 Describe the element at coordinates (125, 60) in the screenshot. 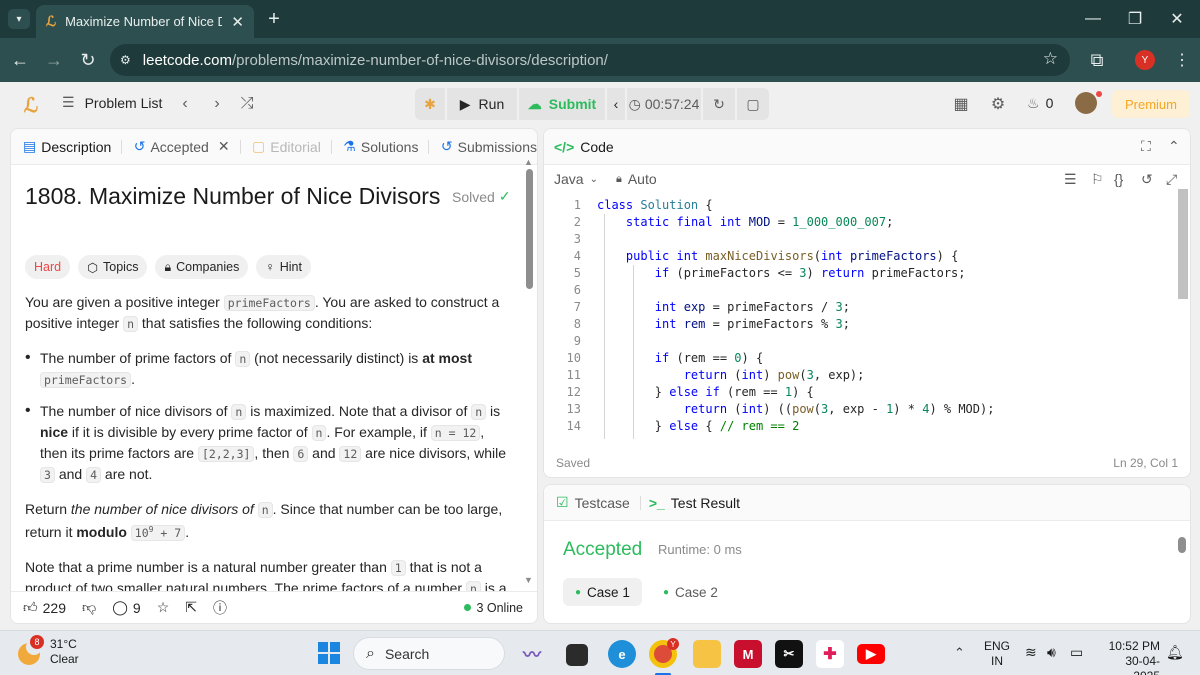

I see `site-info-icon: ⚙` at that location.